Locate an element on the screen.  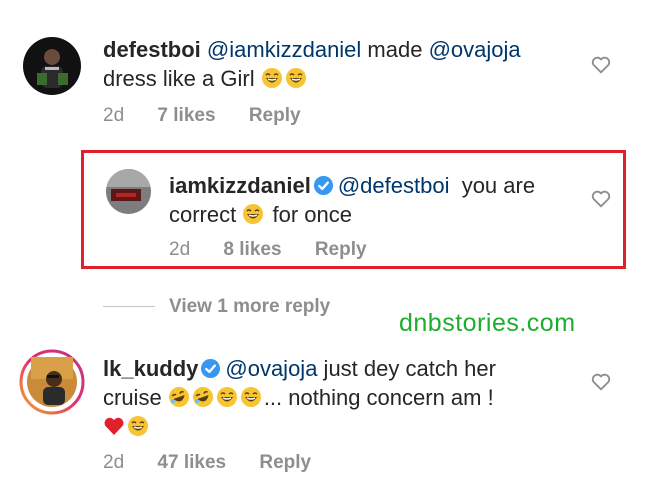
comment-meta: 2d 7 likes Reply is located at coordinates (202, 116).